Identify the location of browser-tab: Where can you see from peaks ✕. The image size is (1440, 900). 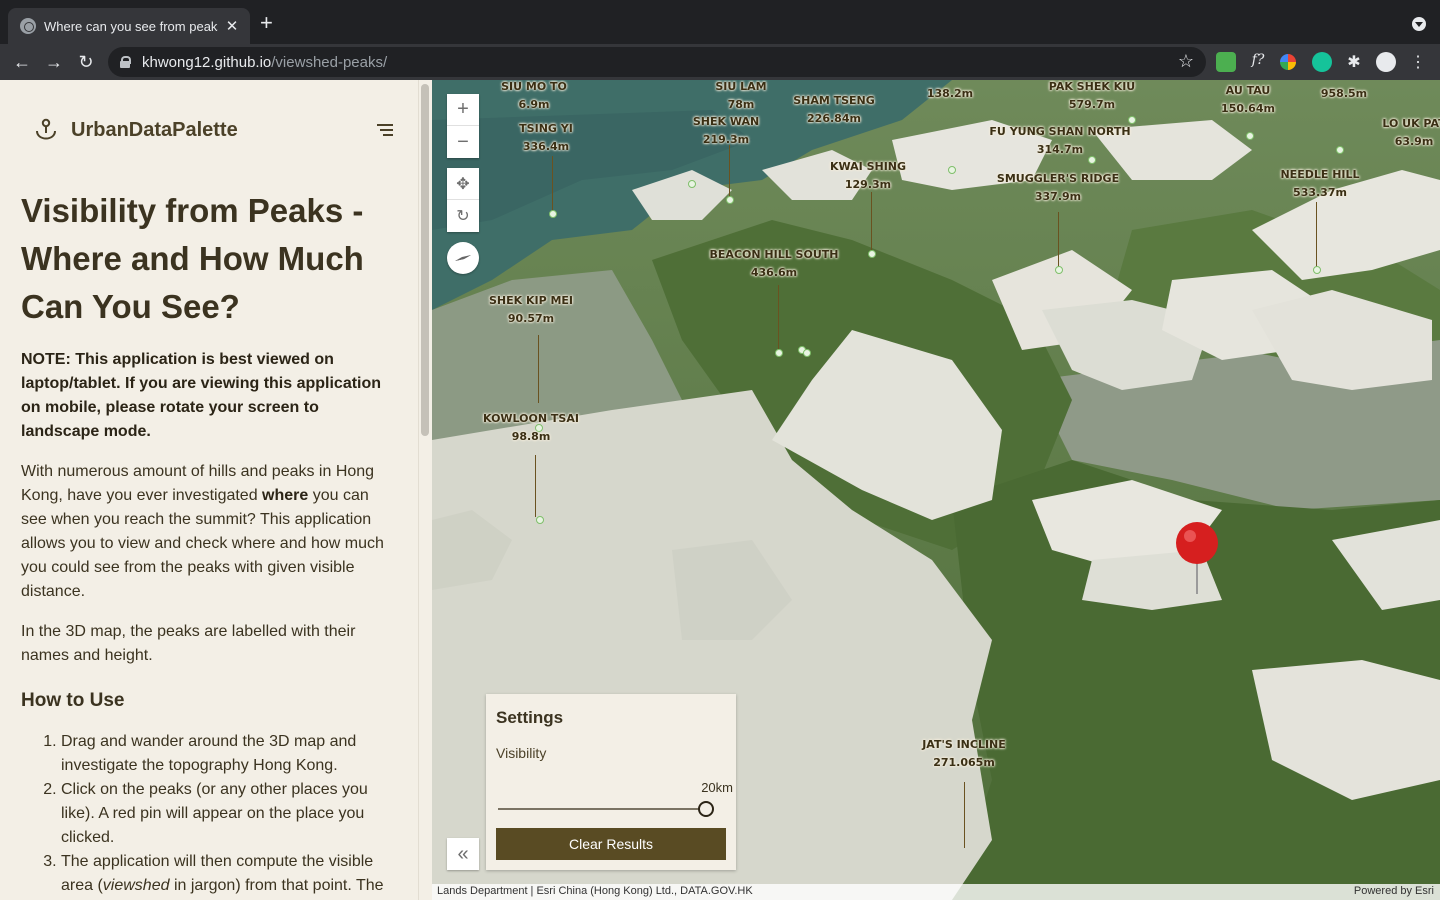
(129, 26).